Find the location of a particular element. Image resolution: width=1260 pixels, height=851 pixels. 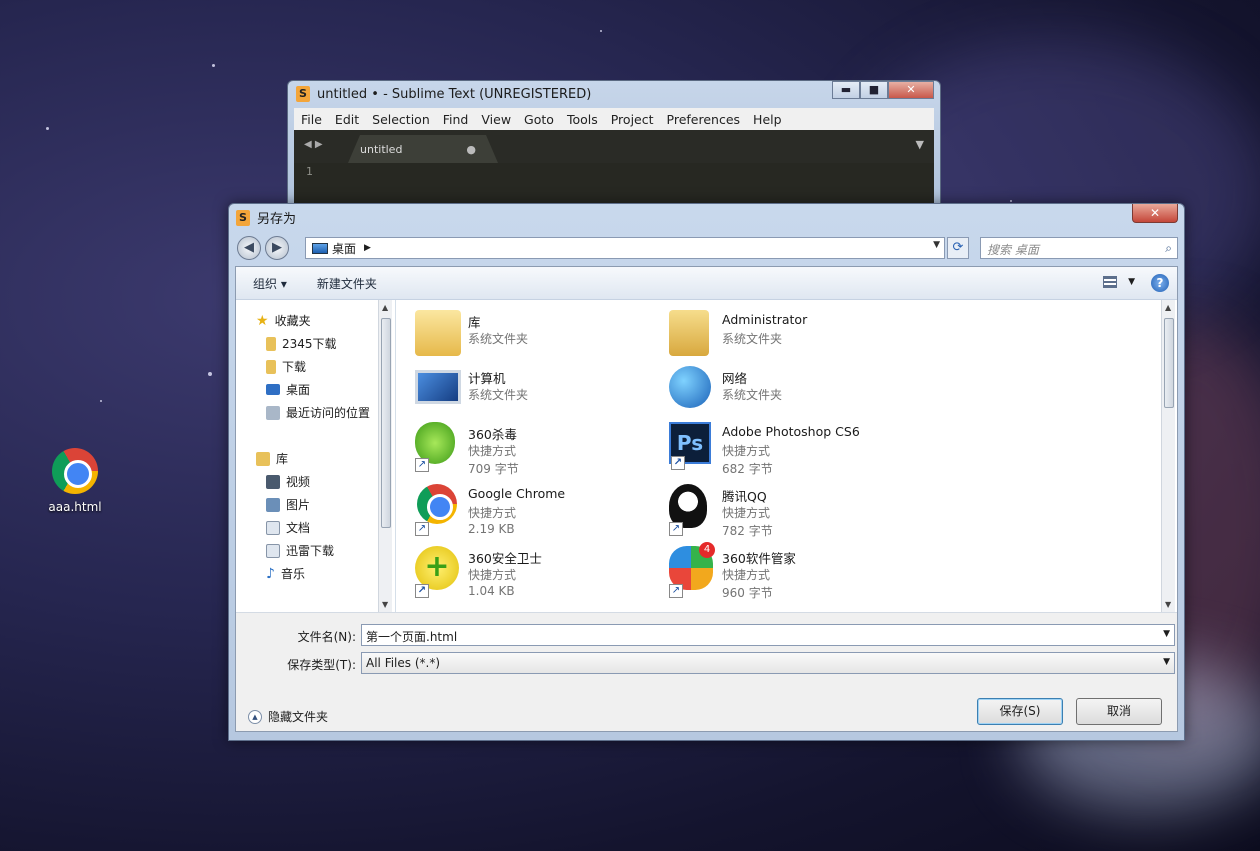

video-icon is located at coordinates (273, 481).